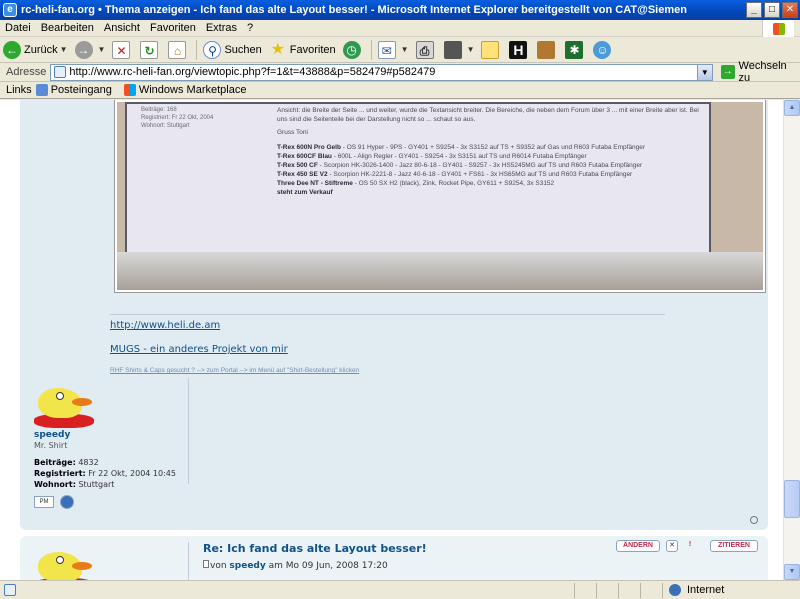  What do you see at coordinates (67, 502) in the screenshot?
I see `www-globe-icon` at bounding box center [67, 502].